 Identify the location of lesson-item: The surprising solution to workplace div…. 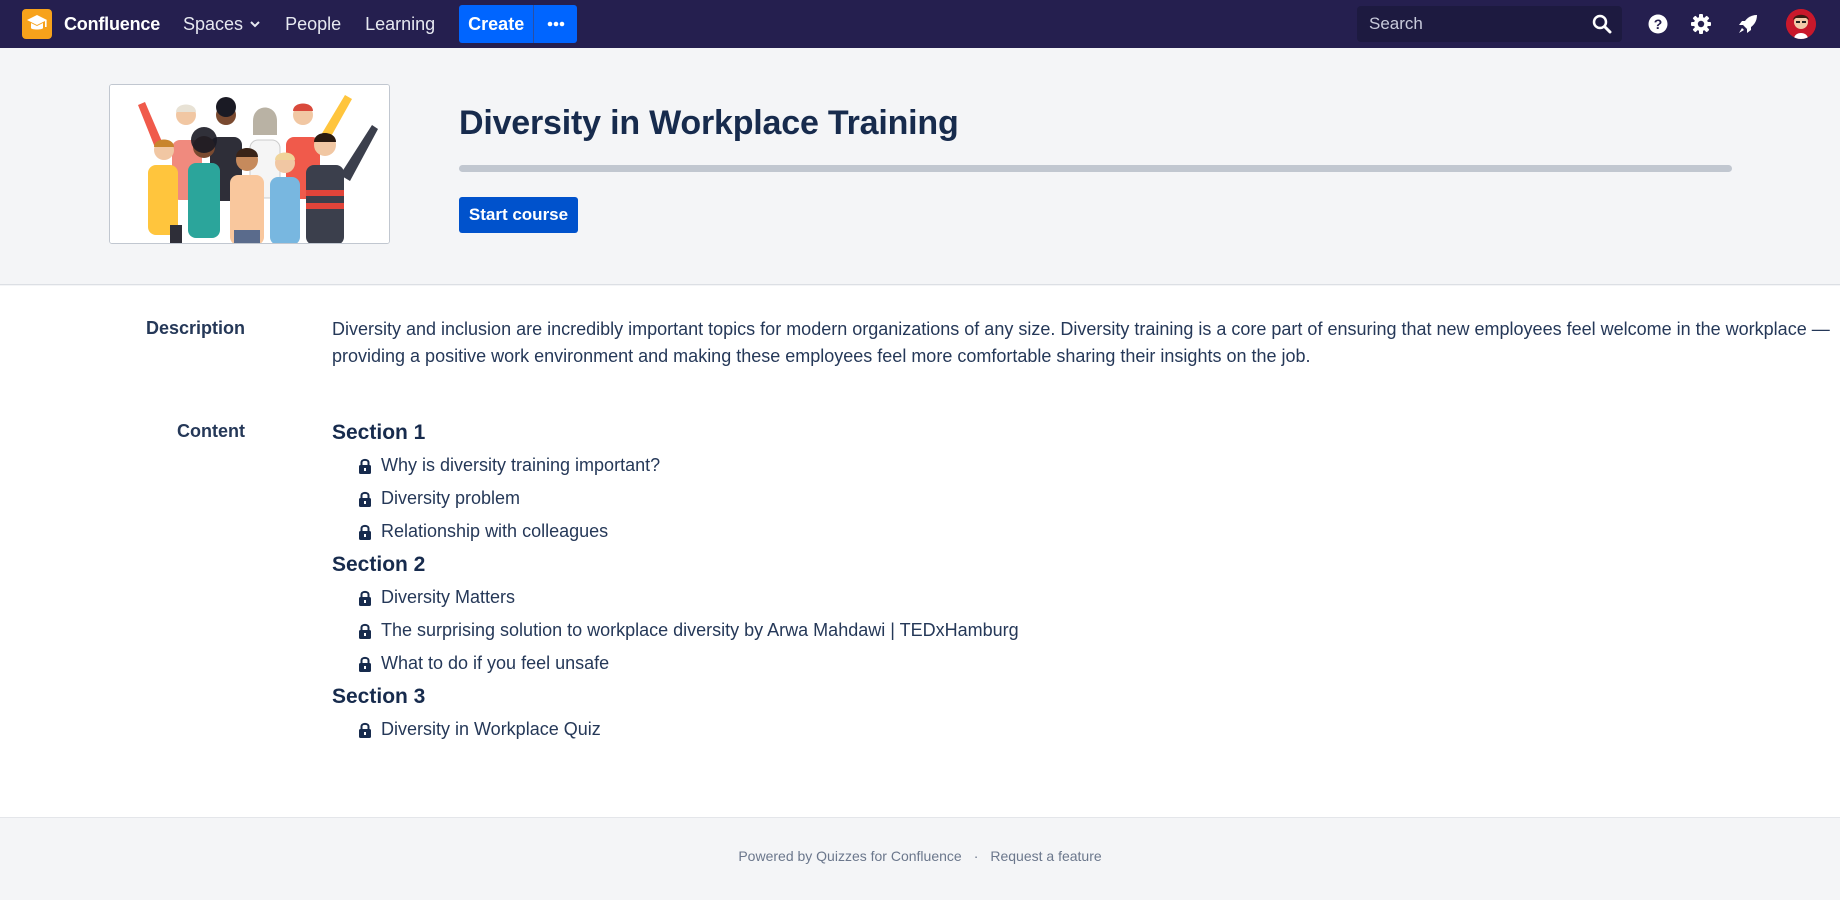
(675, 630).